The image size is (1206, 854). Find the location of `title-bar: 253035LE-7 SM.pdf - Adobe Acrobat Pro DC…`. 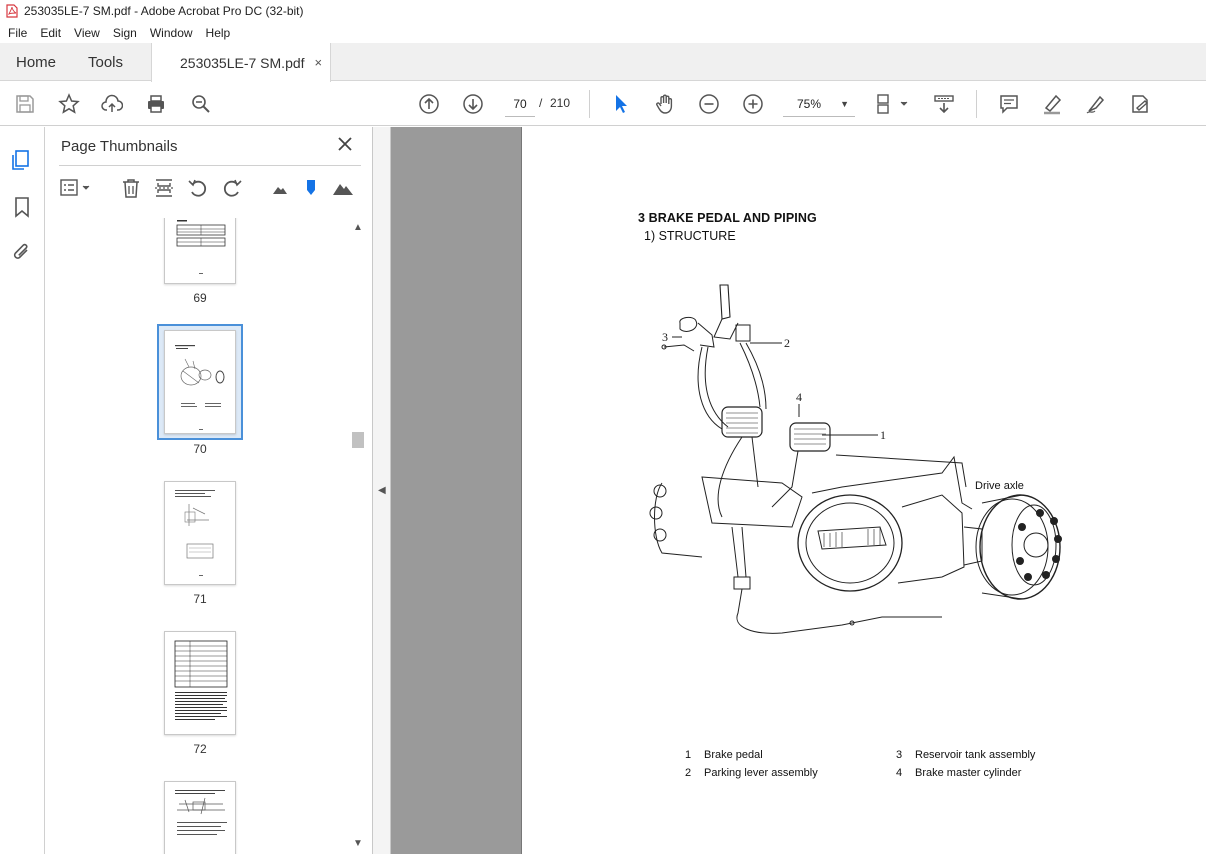

title-bar: 253035LE-7 SM.pdf - Adobe Acrobat Pro DC… is located at coordinates (603, 11).